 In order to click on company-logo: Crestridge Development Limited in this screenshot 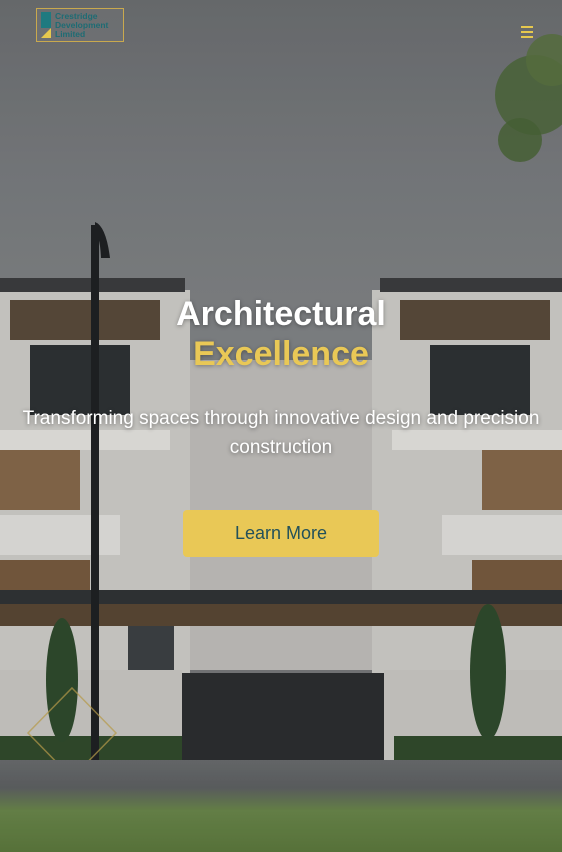, I will do `click(80, 25)`.